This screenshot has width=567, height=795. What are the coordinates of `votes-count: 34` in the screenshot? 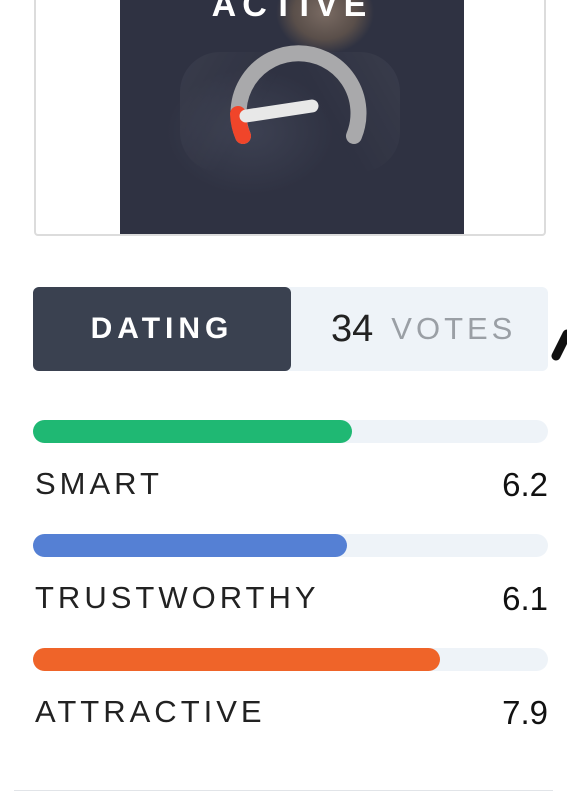 It's located at (352, 328).